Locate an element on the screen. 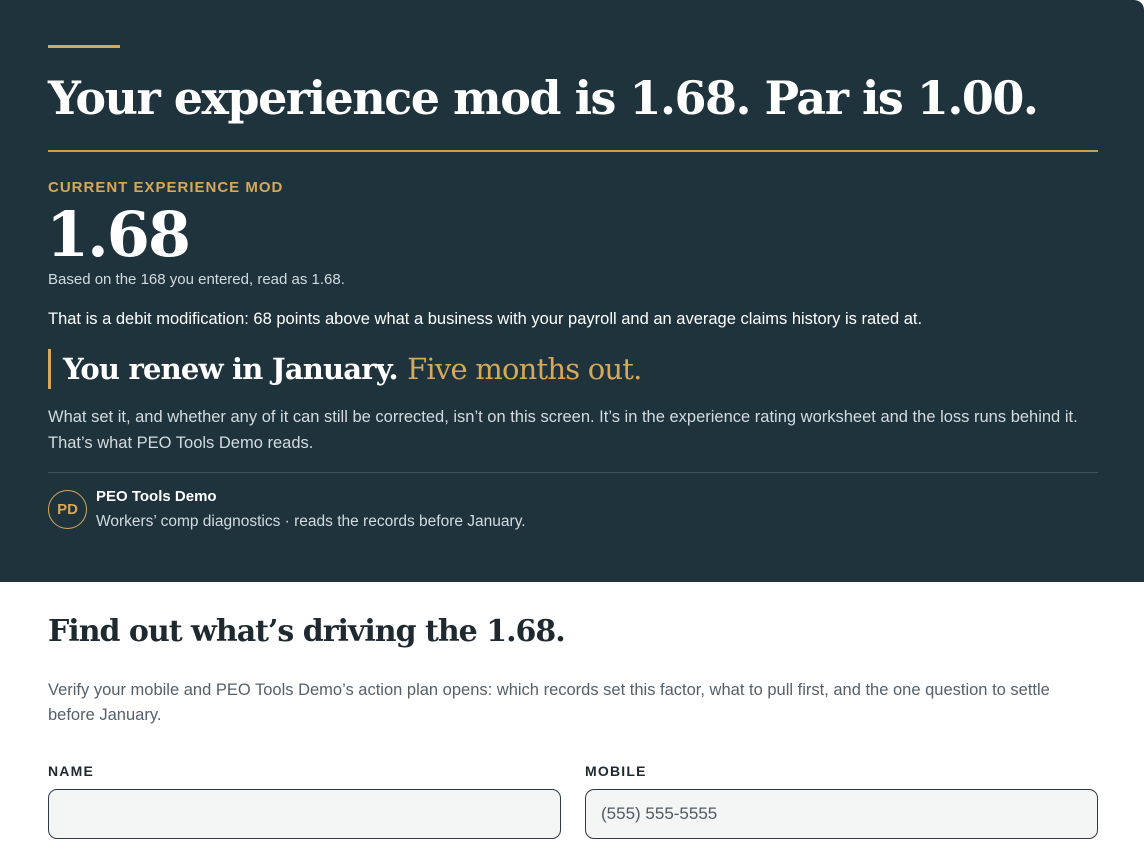 This screenshot has width=1144, height=851. brand-avatar: PD is located at coordinates (67, 509).